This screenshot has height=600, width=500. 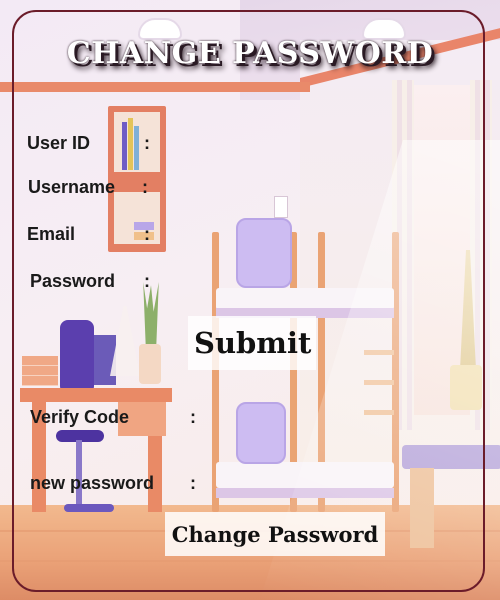 I want to click on password-input, so click(x=264, y=281).